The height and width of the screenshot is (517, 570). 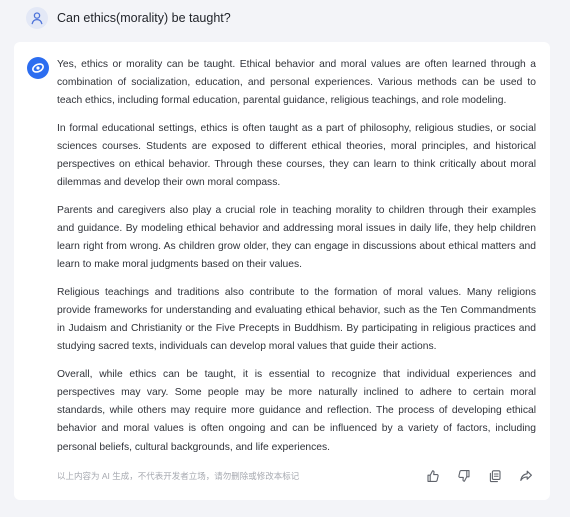 I want to click on bot-logo-icon, so click(x=38, y=68).